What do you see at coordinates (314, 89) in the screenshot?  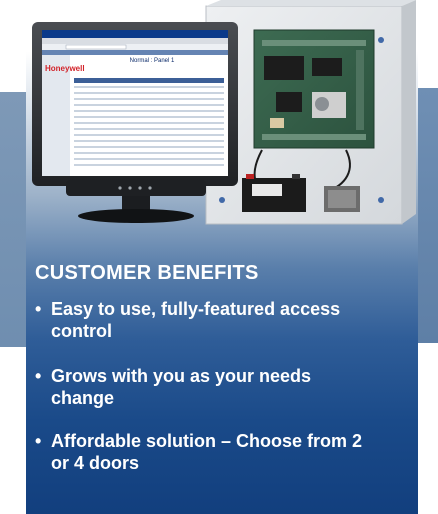 I see `controller-board` at bounding box center [314, 89].